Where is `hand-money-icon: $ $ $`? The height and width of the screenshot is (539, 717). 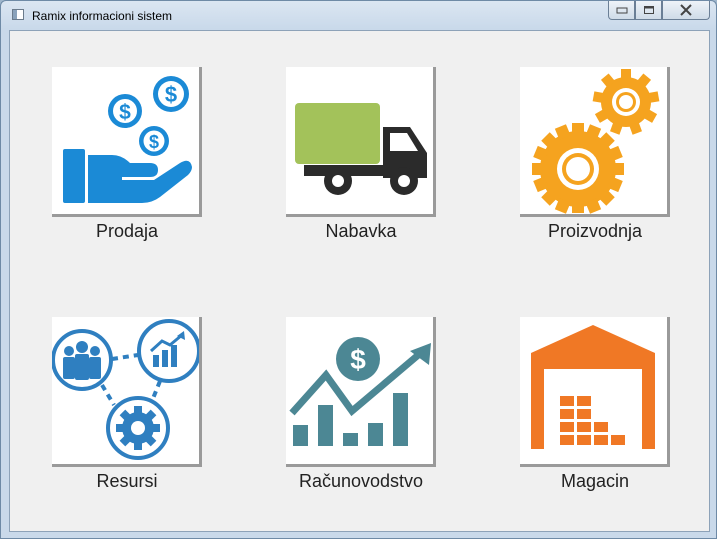
hand-money-icon: $ $ $ is located at coordinates (127, 139).